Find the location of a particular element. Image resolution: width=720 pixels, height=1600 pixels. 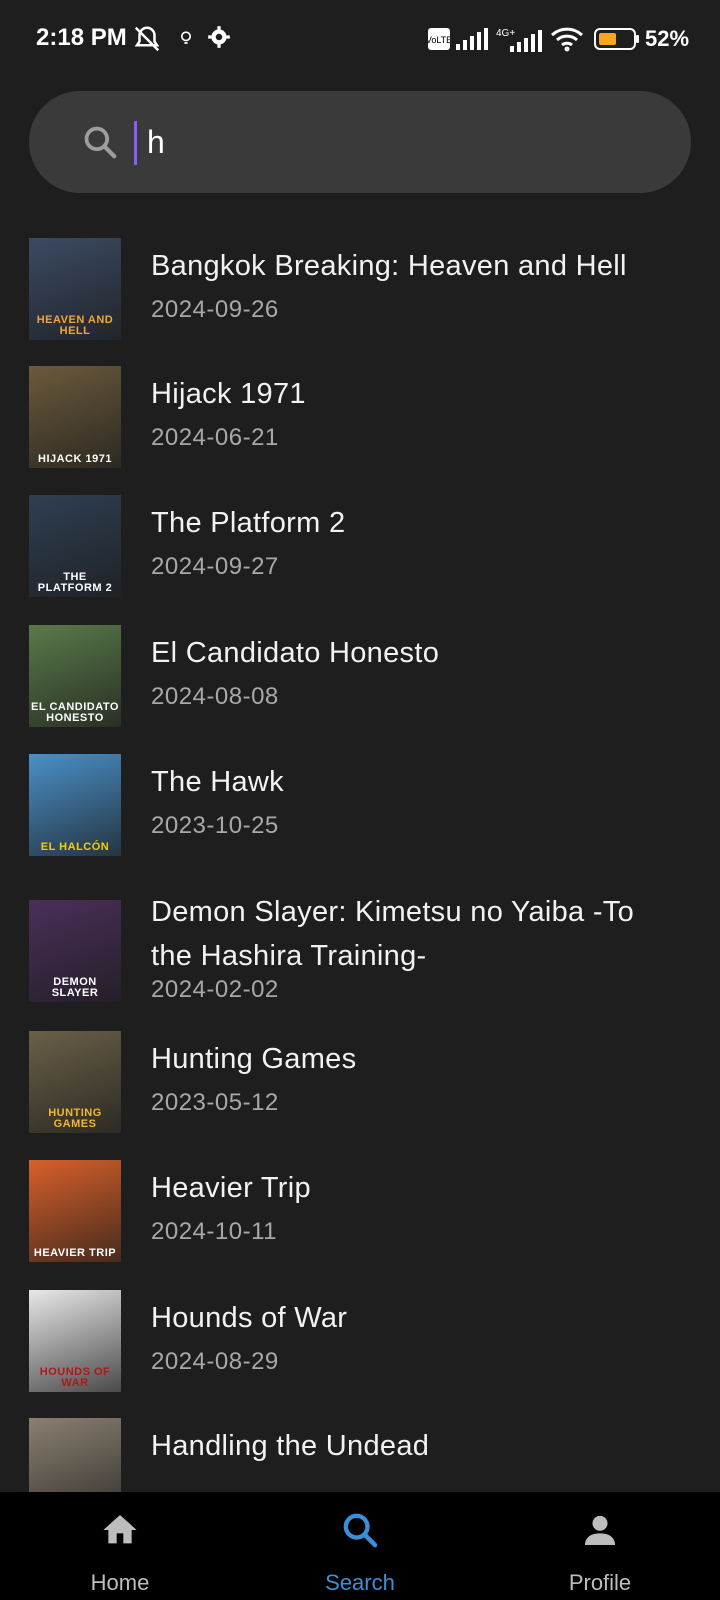

nav-home-label: Home is located at coordinates (120, 1582).